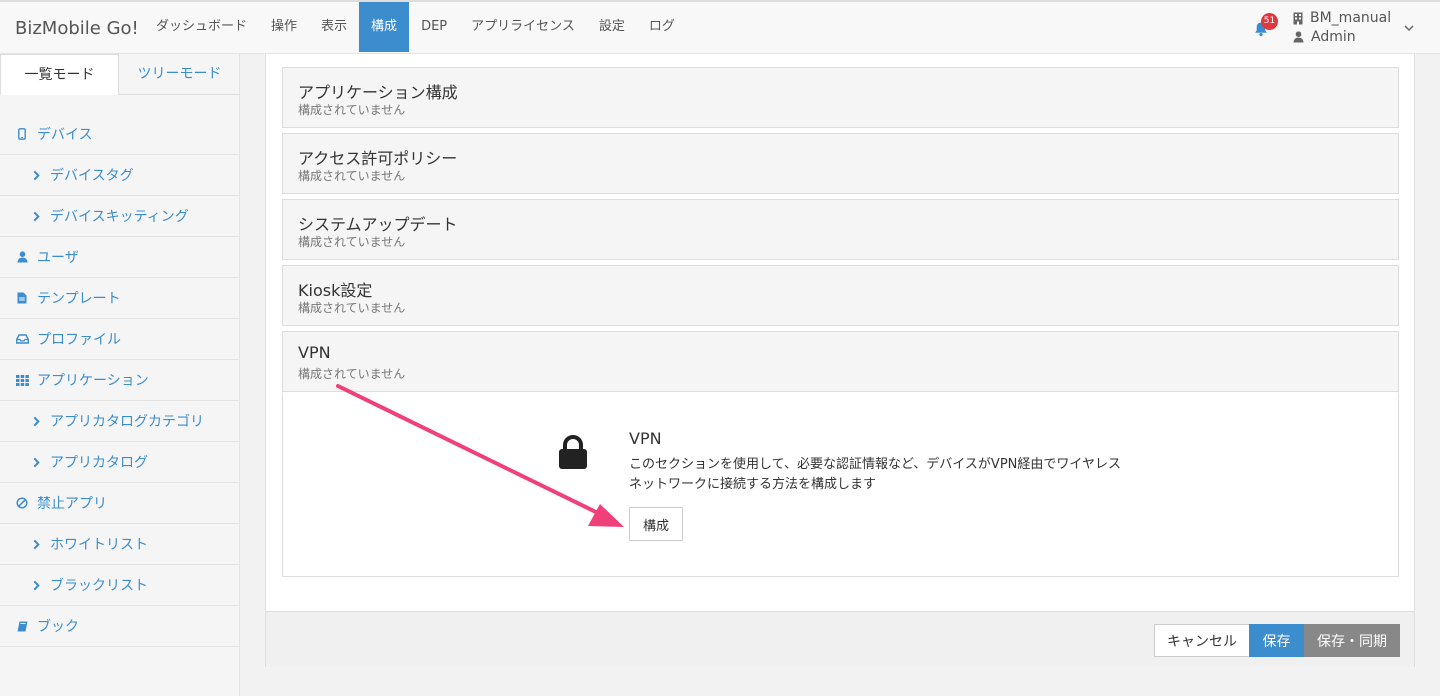 Image resolution: width=1440 pixels, height=696 pixels. Describe the element at coordinates (573, 452) in the screenshot. I see `lock-icon` at that location.